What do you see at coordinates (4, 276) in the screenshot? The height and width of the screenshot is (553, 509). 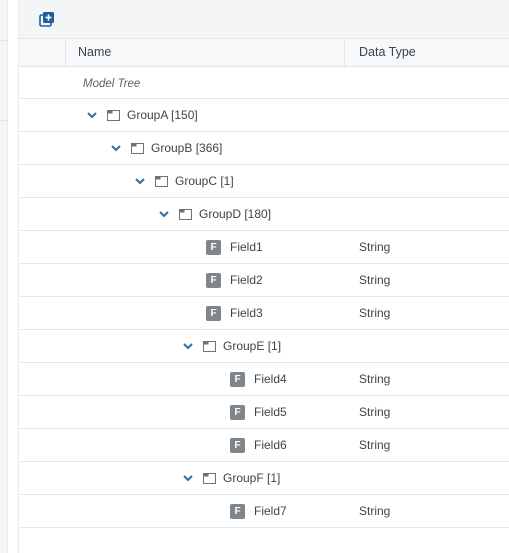 I see `left-panel-edge` at bounding box center [4, 276].